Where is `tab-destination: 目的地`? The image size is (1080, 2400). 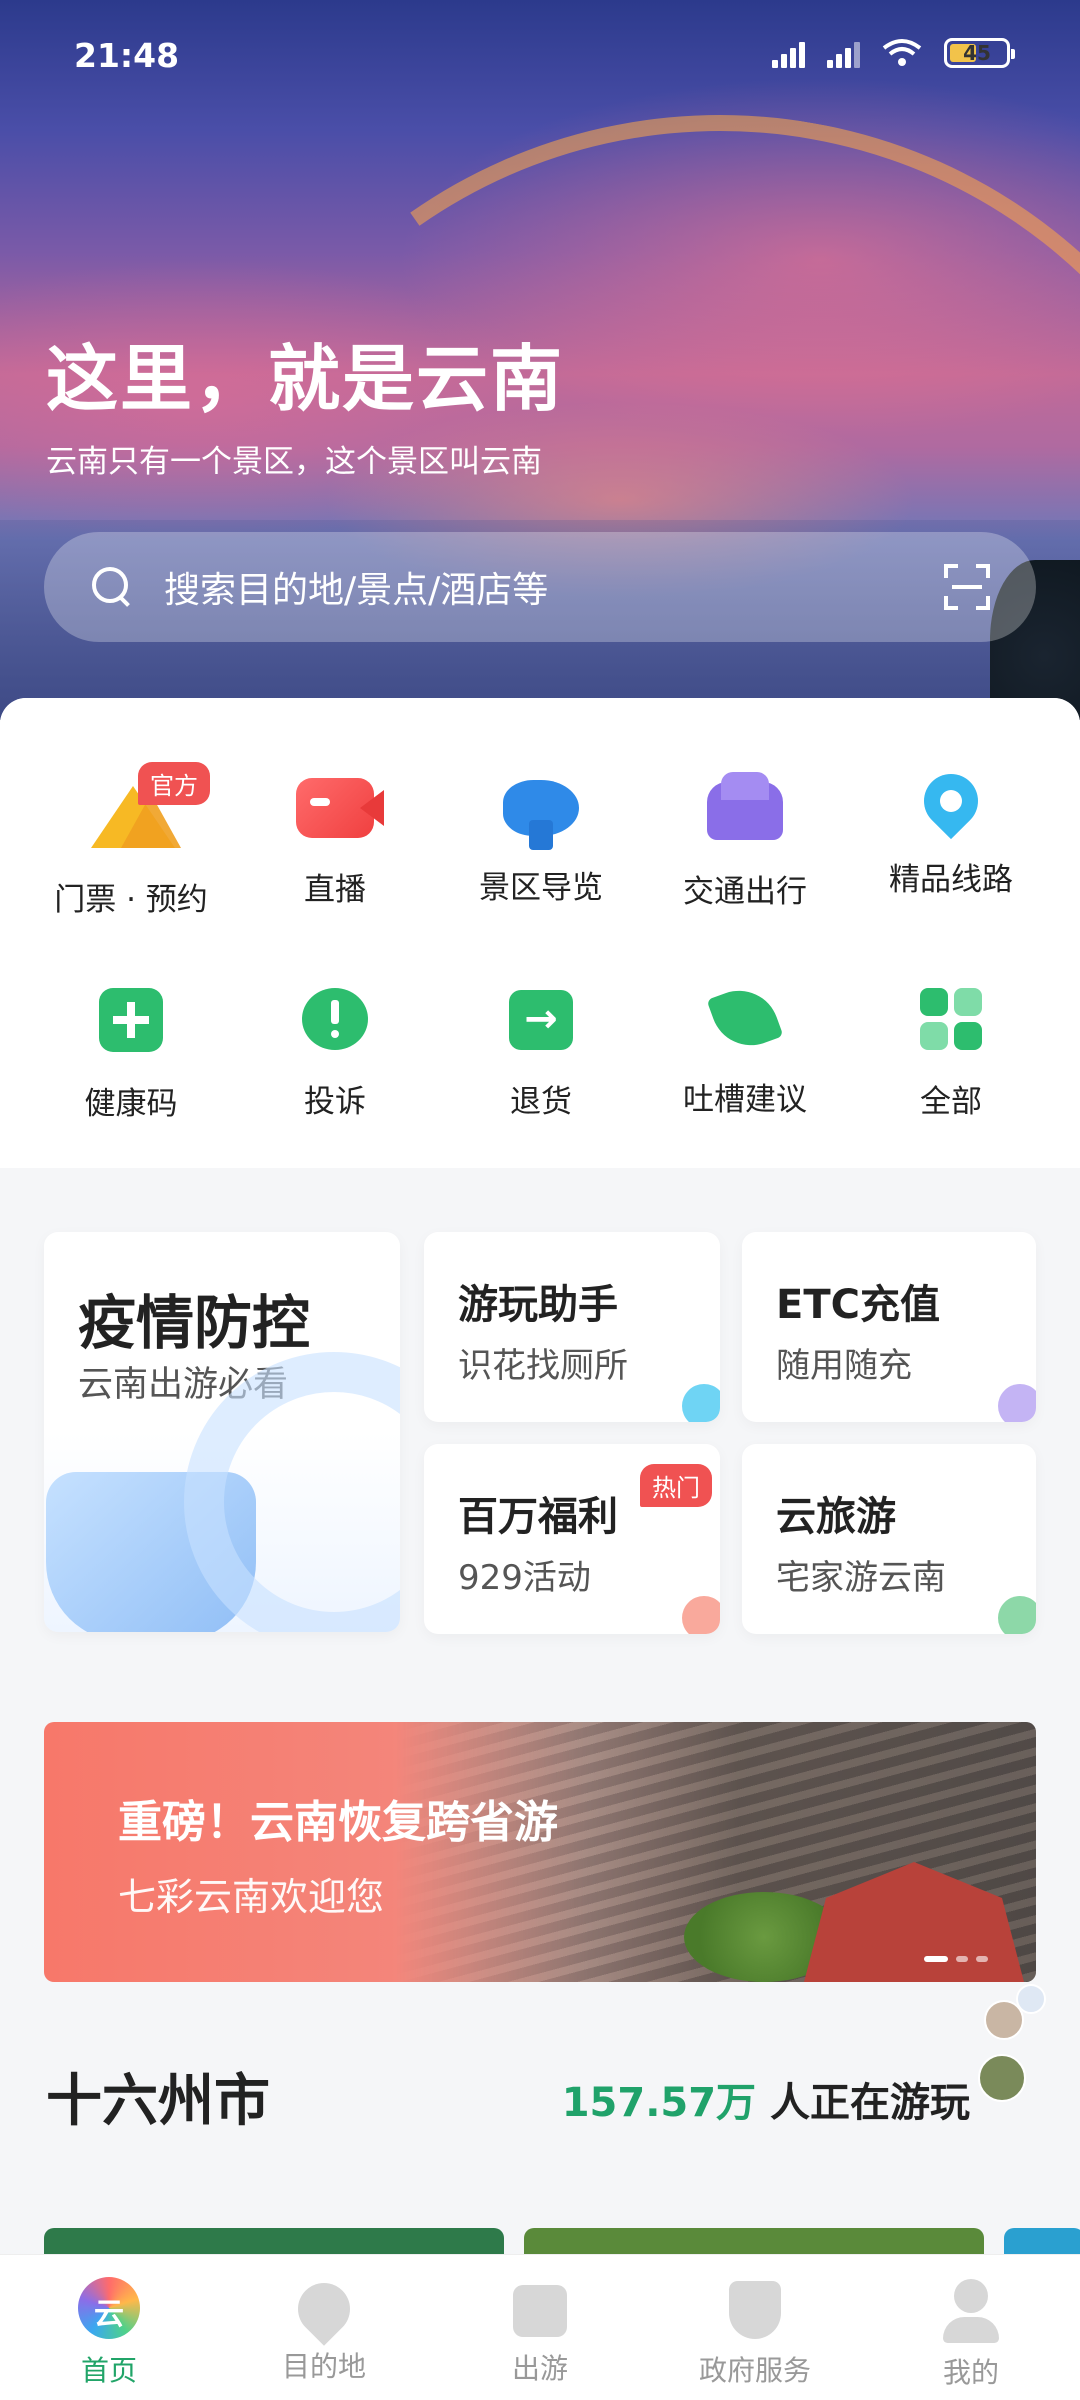 tab-destination: 目的地 is located at coordinates (324, 2320).